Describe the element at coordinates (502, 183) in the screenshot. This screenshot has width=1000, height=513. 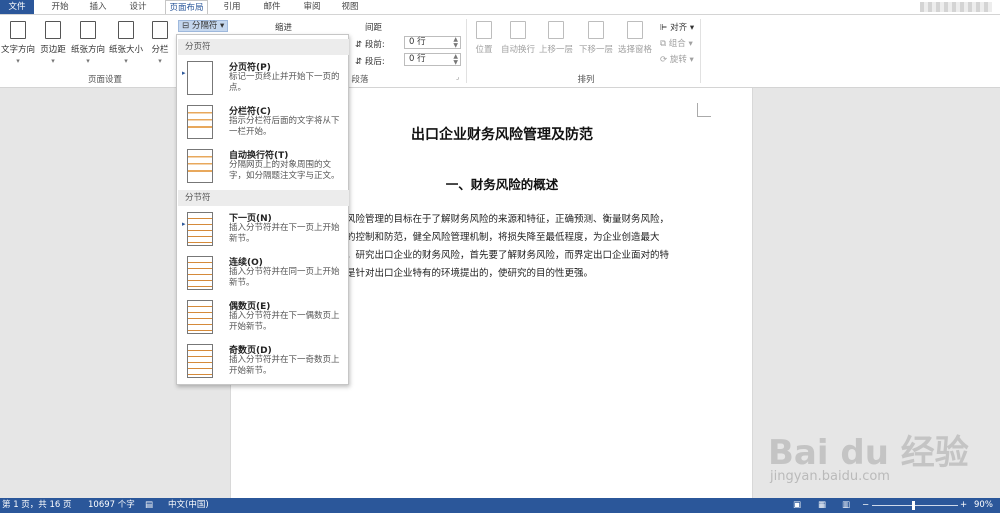
I see `document-heading: 一、财务风险的概述` at that location.